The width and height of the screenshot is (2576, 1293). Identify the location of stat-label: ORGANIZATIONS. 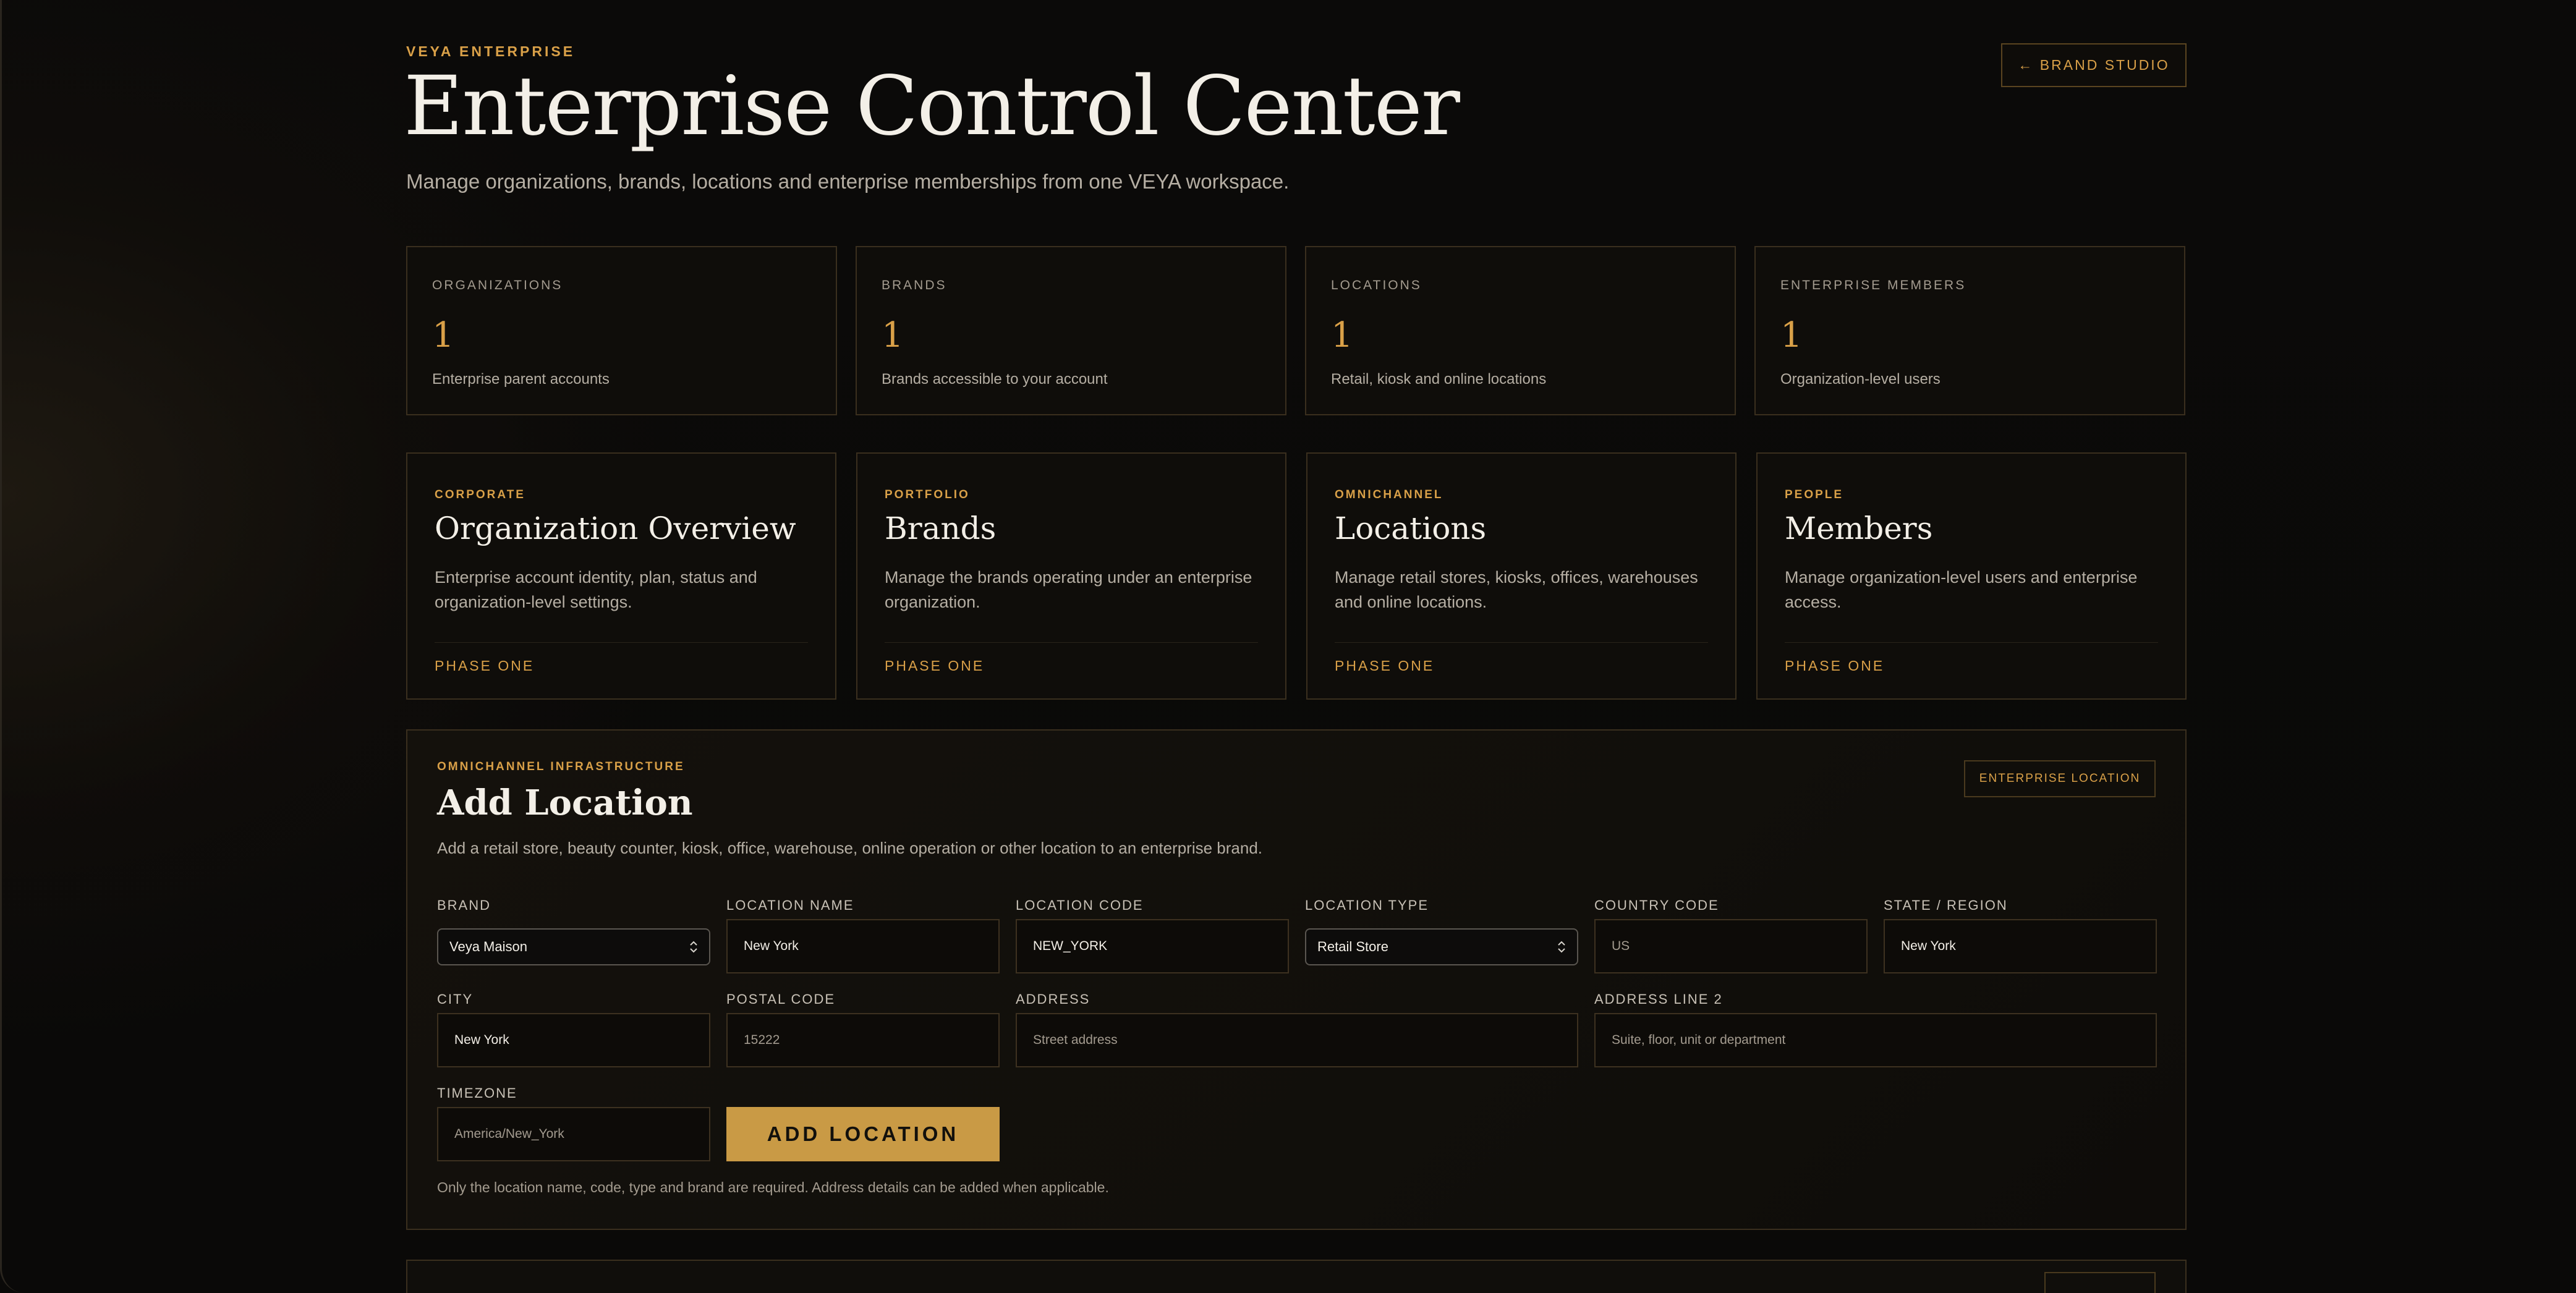
(497, 285).